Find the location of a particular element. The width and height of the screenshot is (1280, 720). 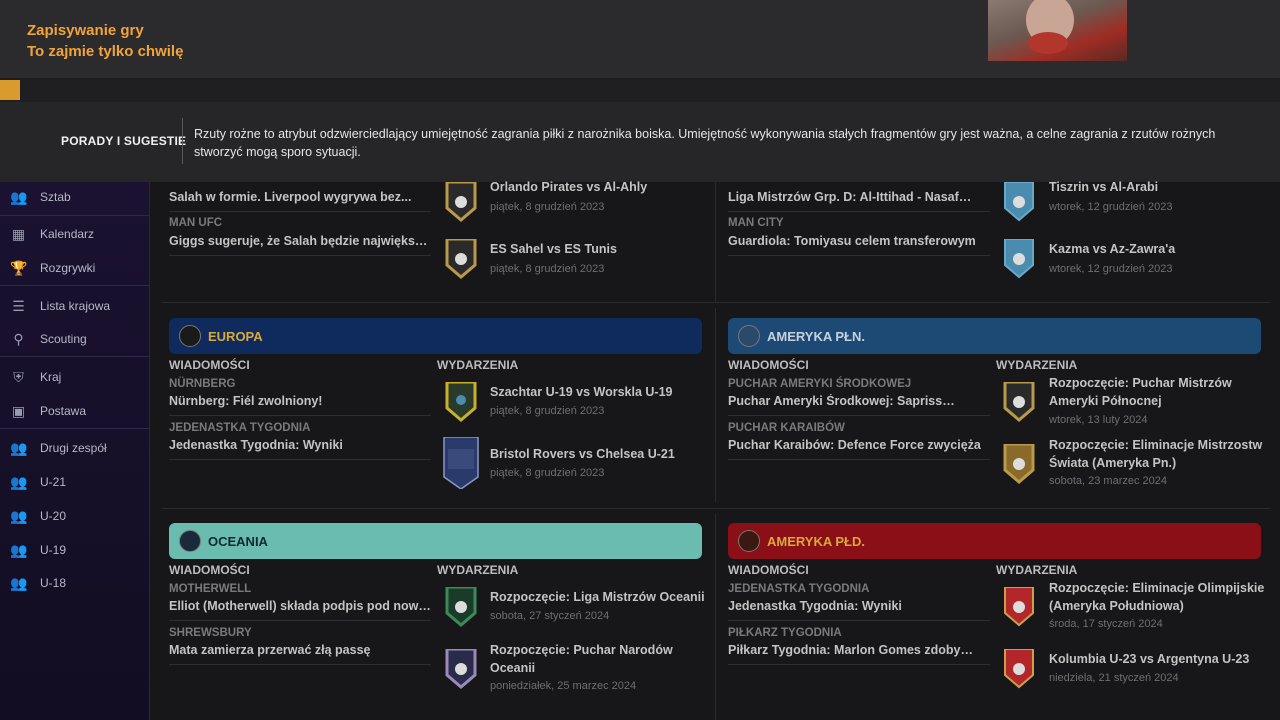

event-date: sobota, 23 marzec 2024 is located at coordinates (1108, 481).